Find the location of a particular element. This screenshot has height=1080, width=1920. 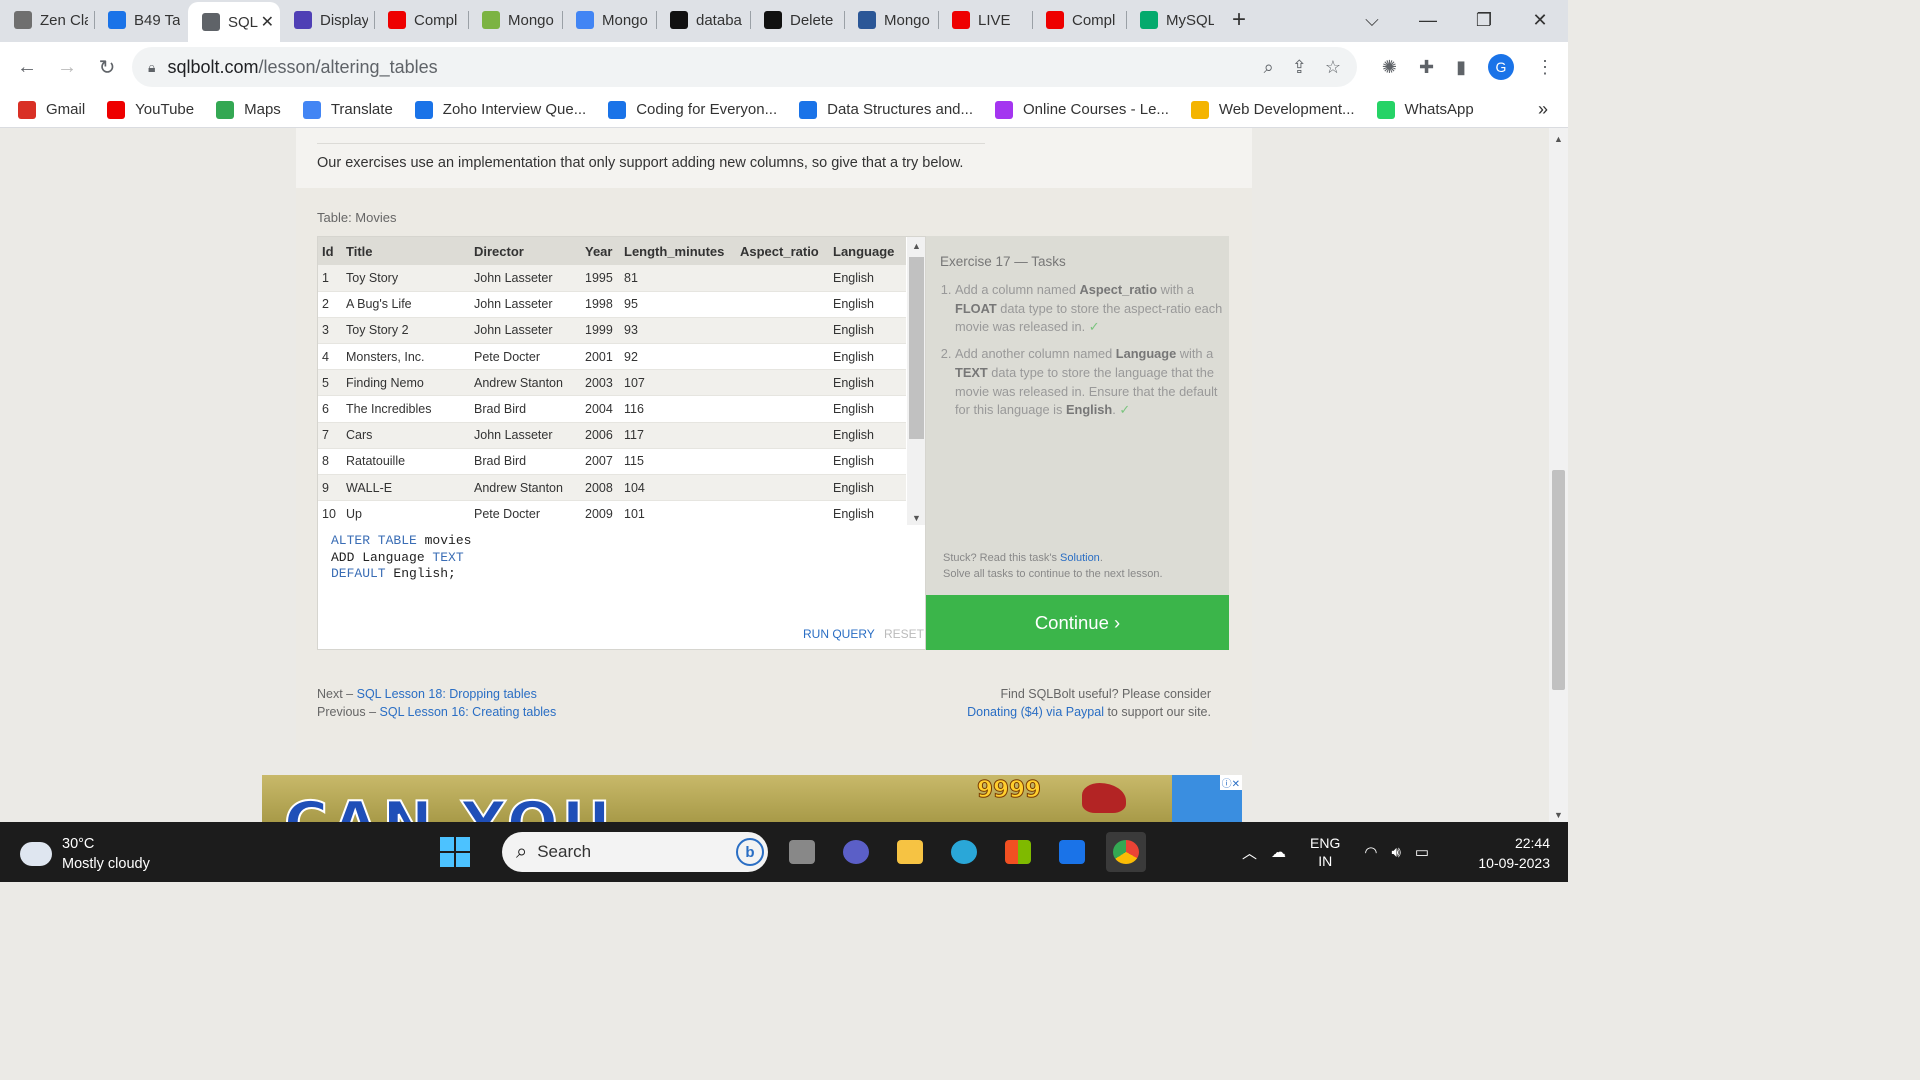

wifi-icon: ◠ is located at coordinates (1370, 852).